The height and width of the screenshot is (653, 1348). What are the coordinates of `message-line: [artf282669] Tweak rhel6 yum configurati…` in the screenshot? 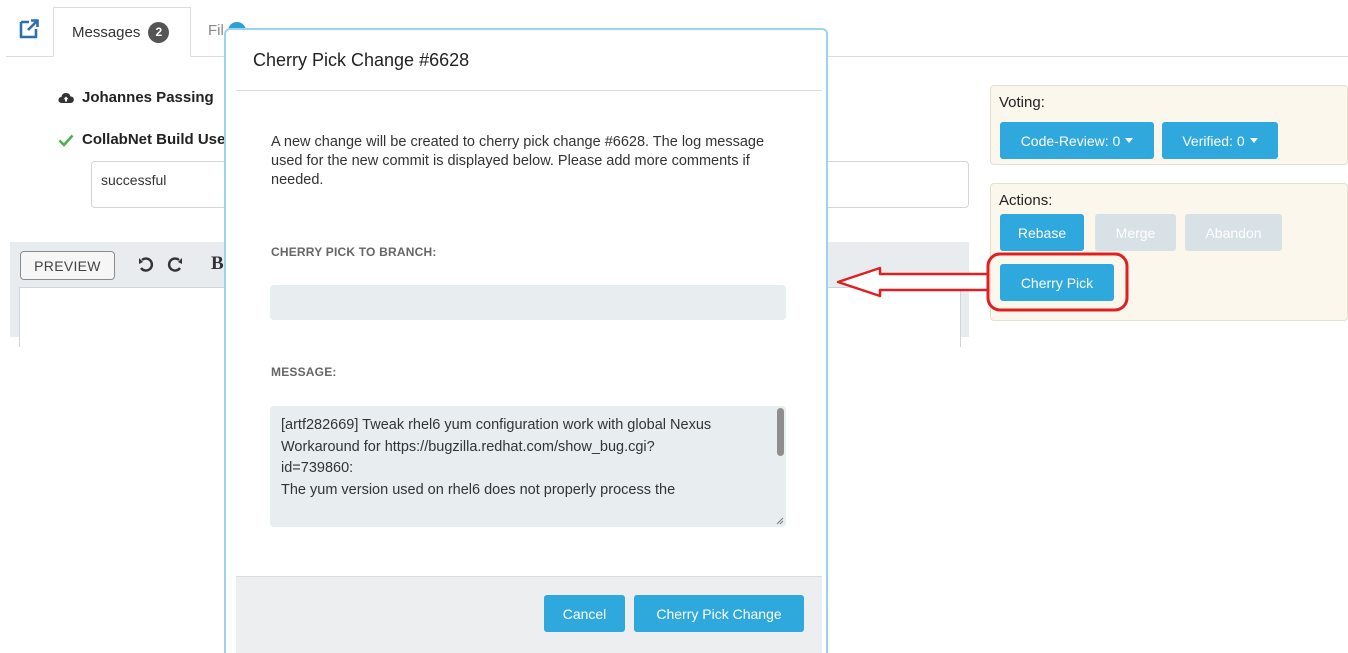 It's located at (496, 425).